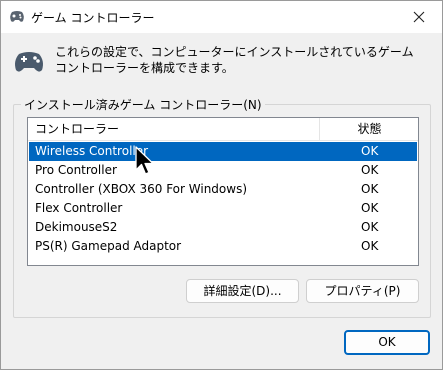 The width and height of the screenshot is (443, 370). Describe the element at coordinates (93, 18) in the screenshot. I see `window-title: ゲーム コントローラー` at that location.